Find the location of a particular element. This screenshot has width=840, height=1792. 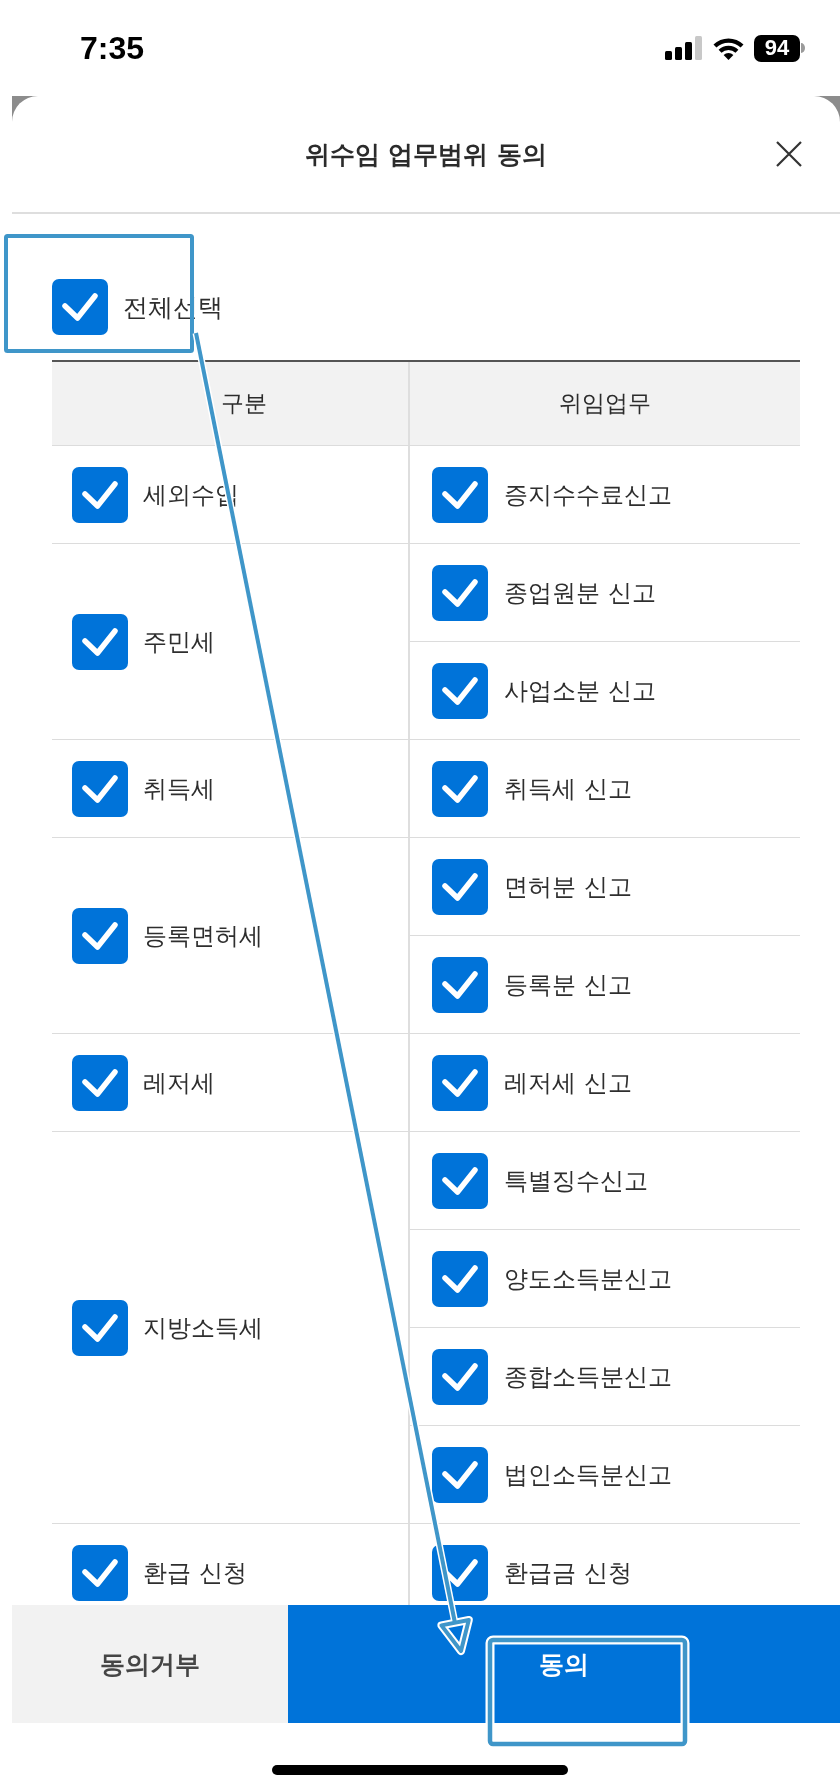

column-header: 위임업무 is located at coordinates (605, 403).